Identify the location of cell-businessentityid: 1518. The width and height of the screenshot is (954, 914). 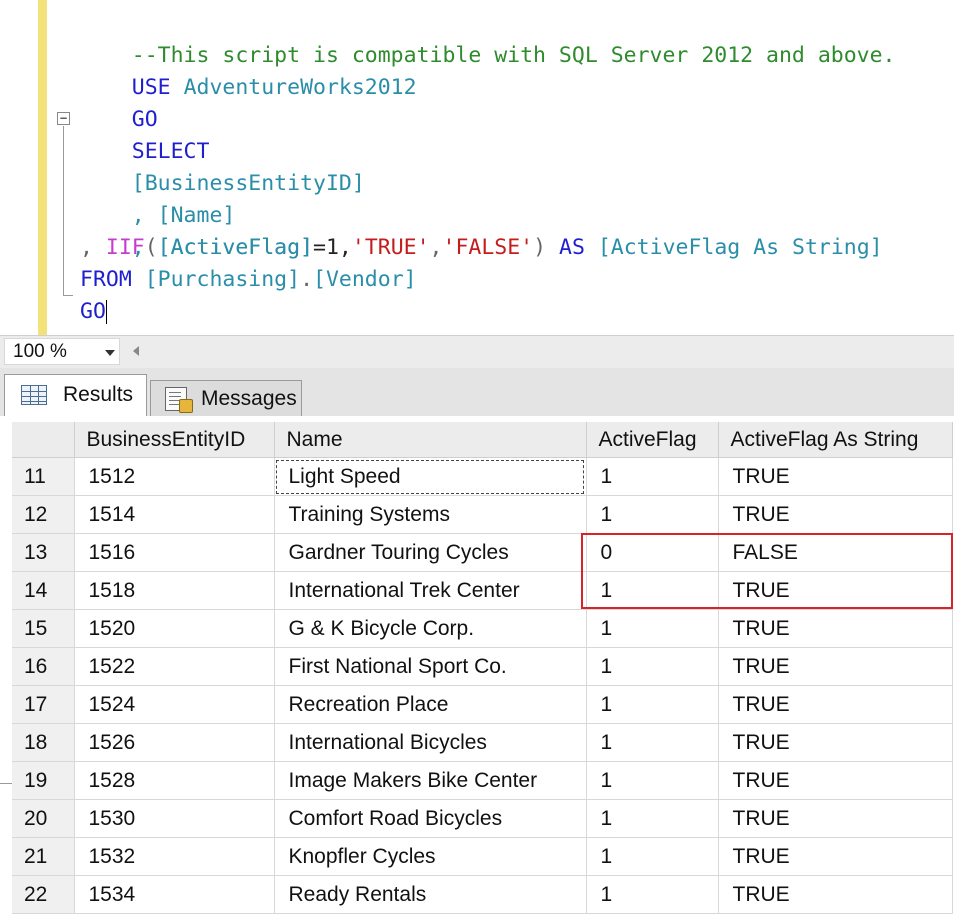
(174, 590).